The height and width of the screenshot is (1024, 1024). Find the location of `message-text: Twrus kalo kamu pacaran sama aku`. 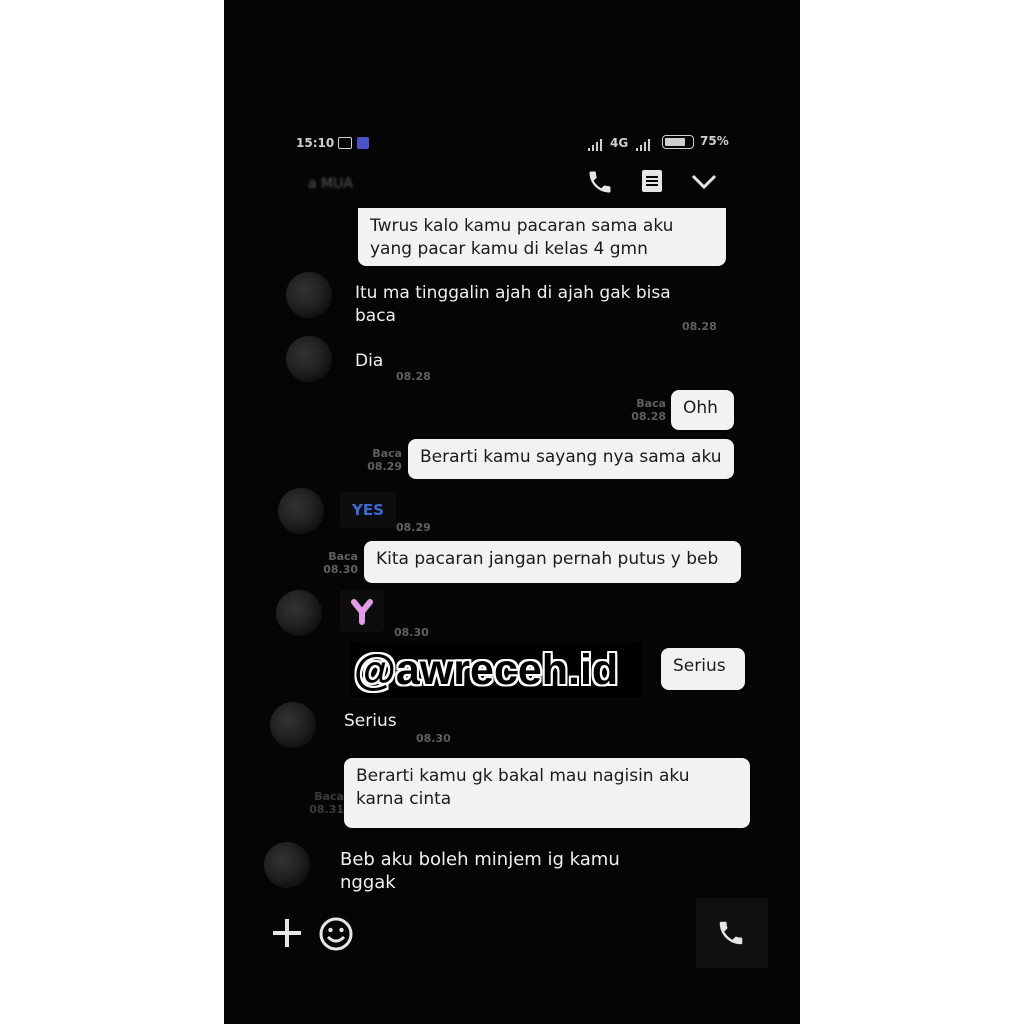

message-text: Twrus kalo kamu pacaran sama aku is located at coordinates (522, 226).